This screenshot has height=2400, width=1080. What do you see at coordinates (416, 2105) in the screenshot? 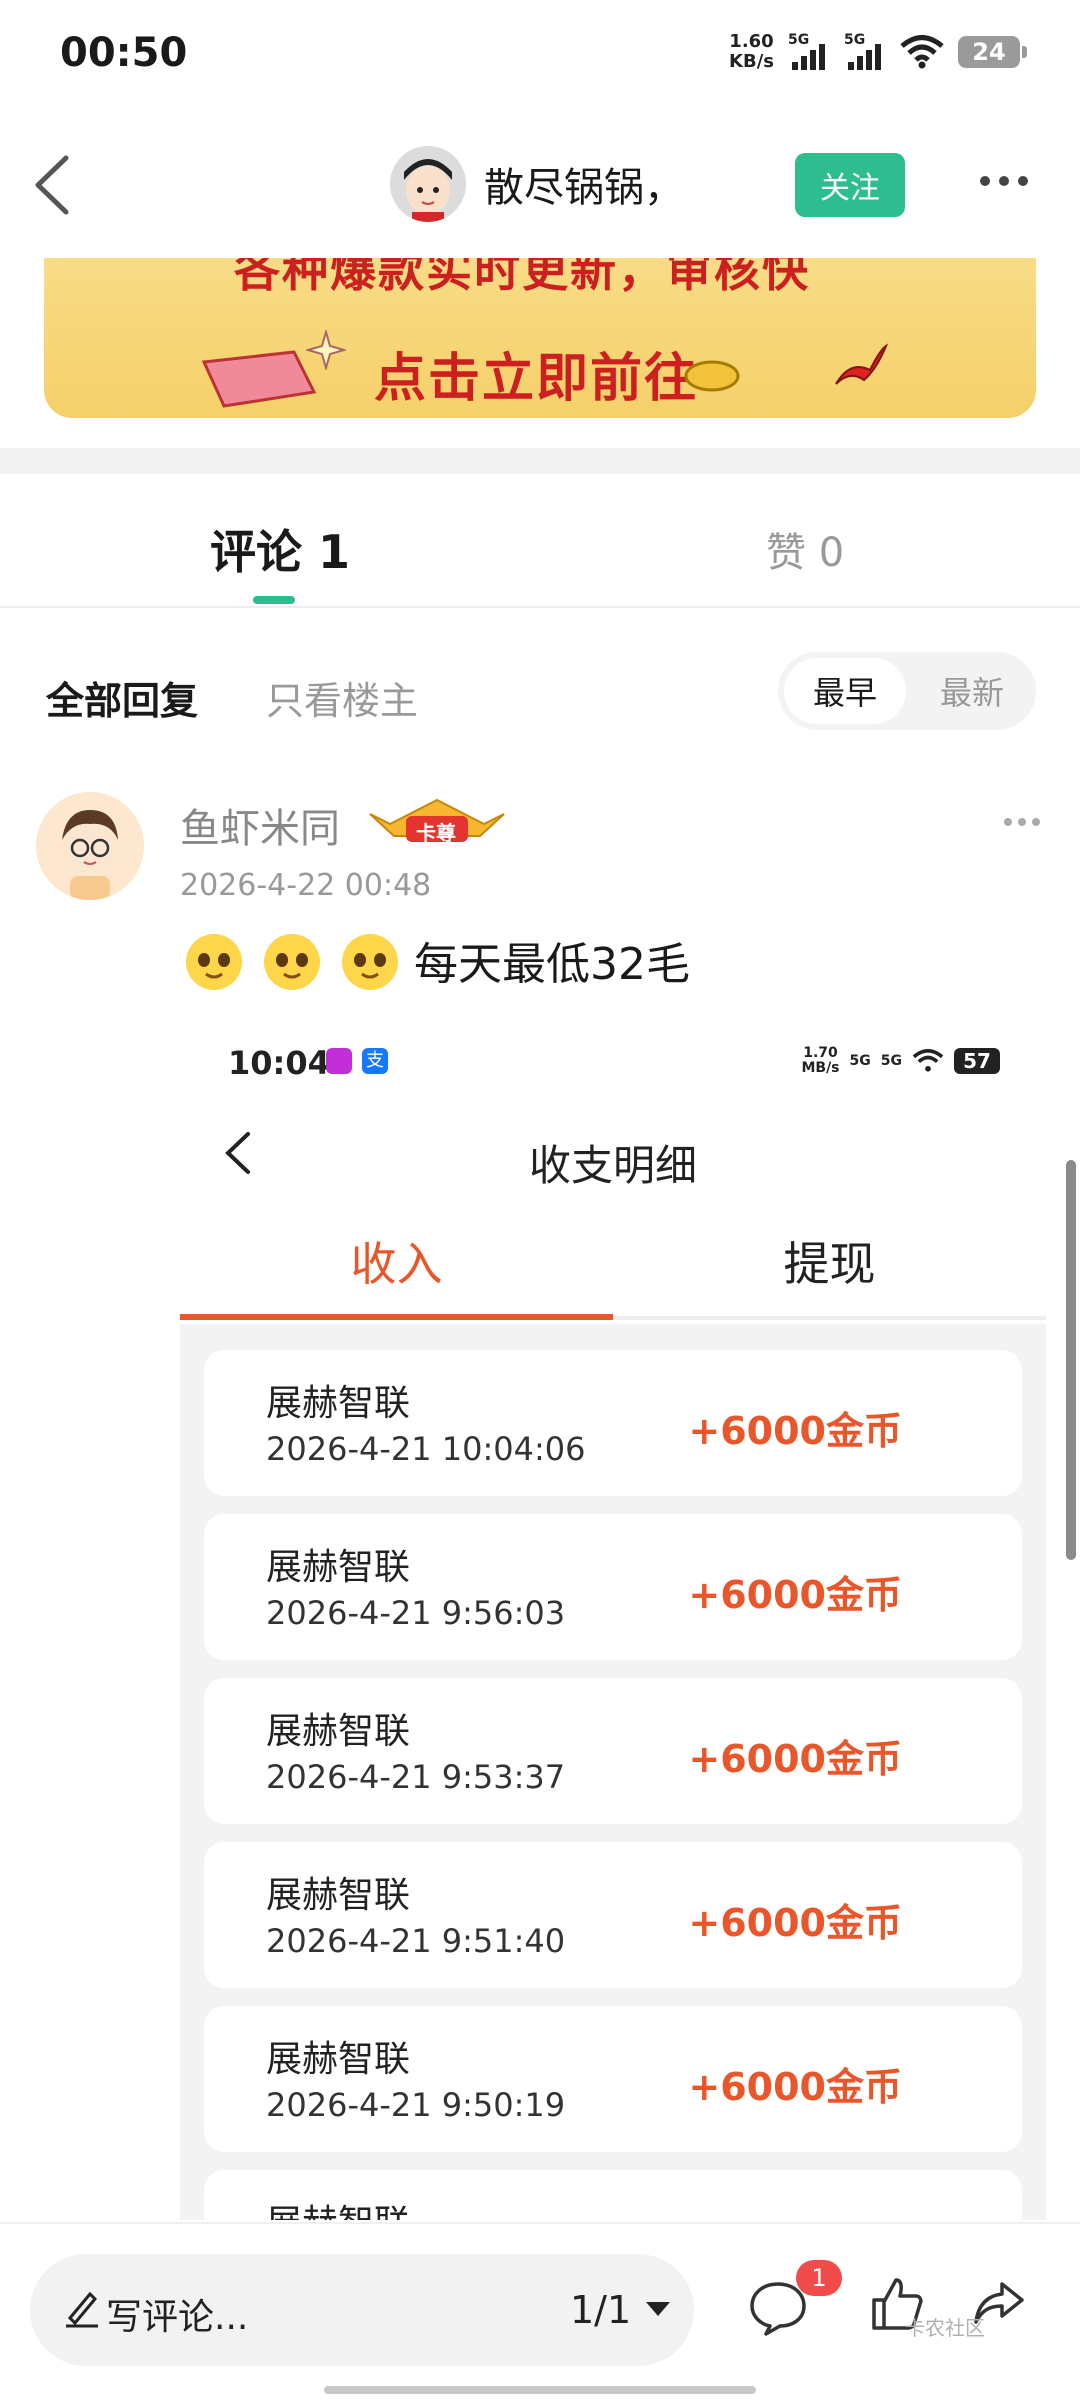
I see `record-time: 2026-4-21 9:50:19` at bounding box center [416, 2105].